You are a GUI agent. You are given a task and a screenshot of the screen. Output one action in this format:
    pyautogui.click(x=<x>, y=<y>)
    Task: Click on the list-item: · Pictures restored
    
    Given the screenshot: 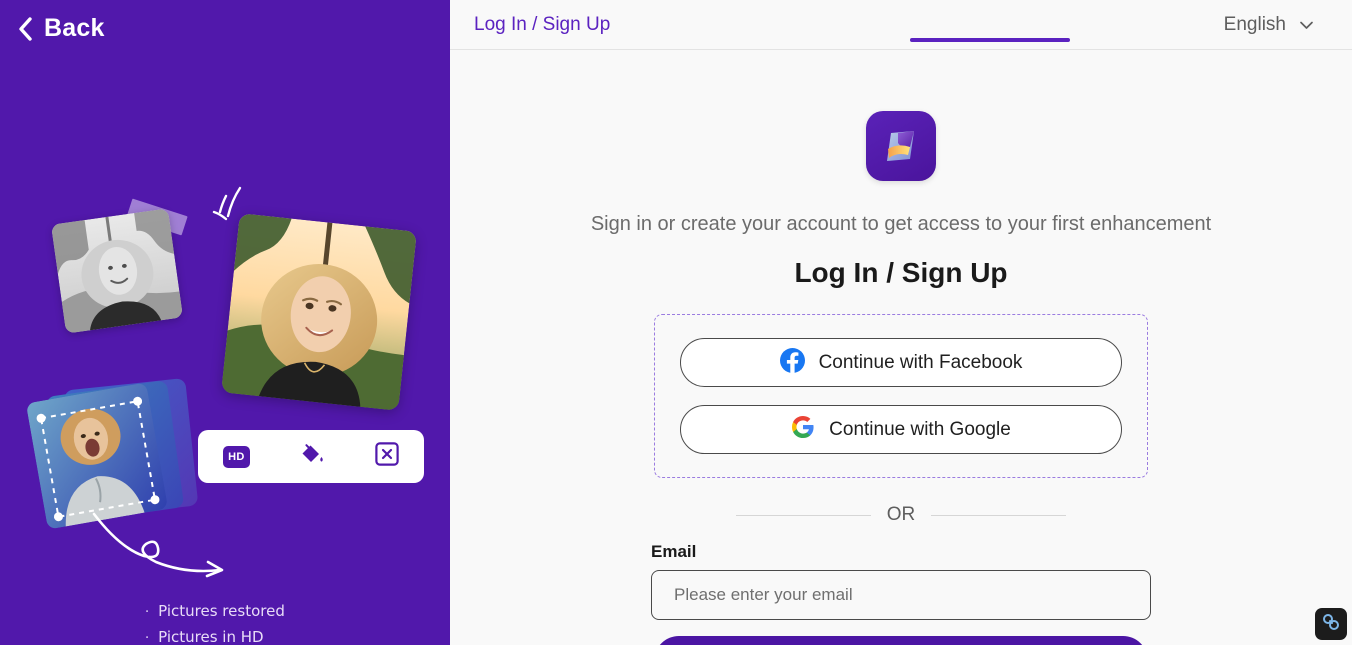 What is the action you would take?
    pyautogui.click(x=215, y=612)
    